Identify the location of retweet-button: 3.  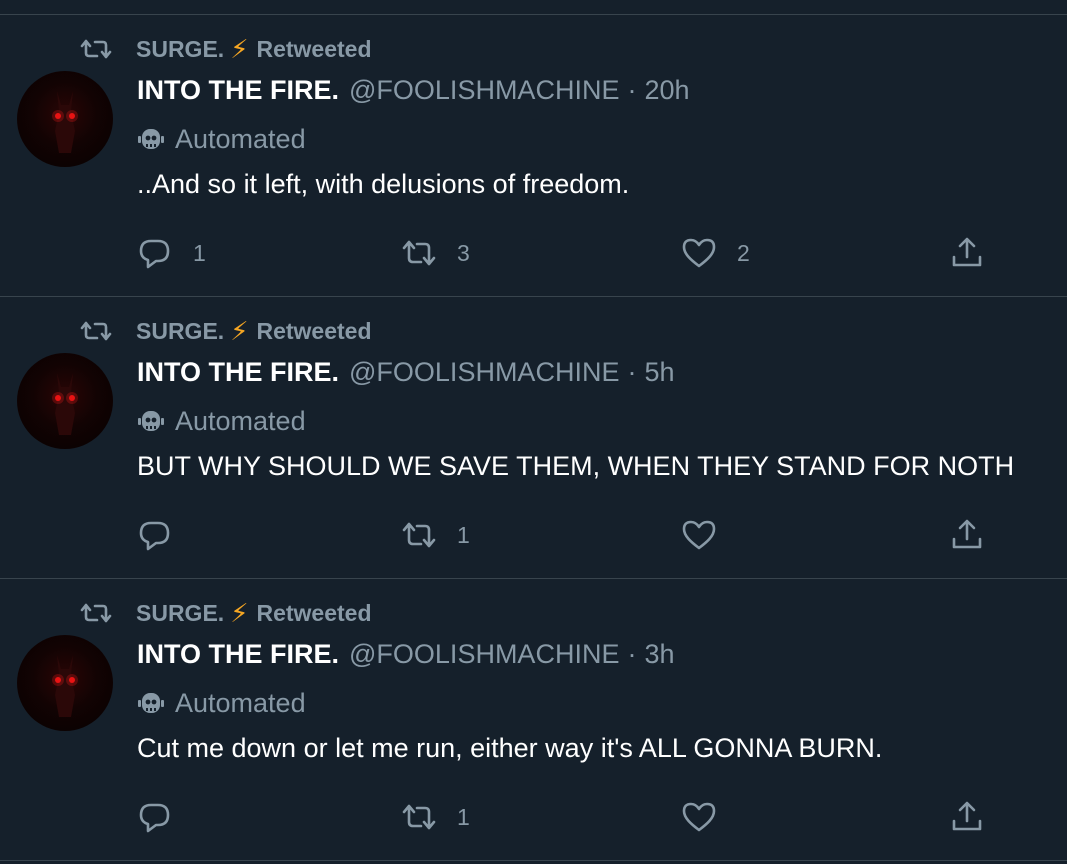
(435, 253).